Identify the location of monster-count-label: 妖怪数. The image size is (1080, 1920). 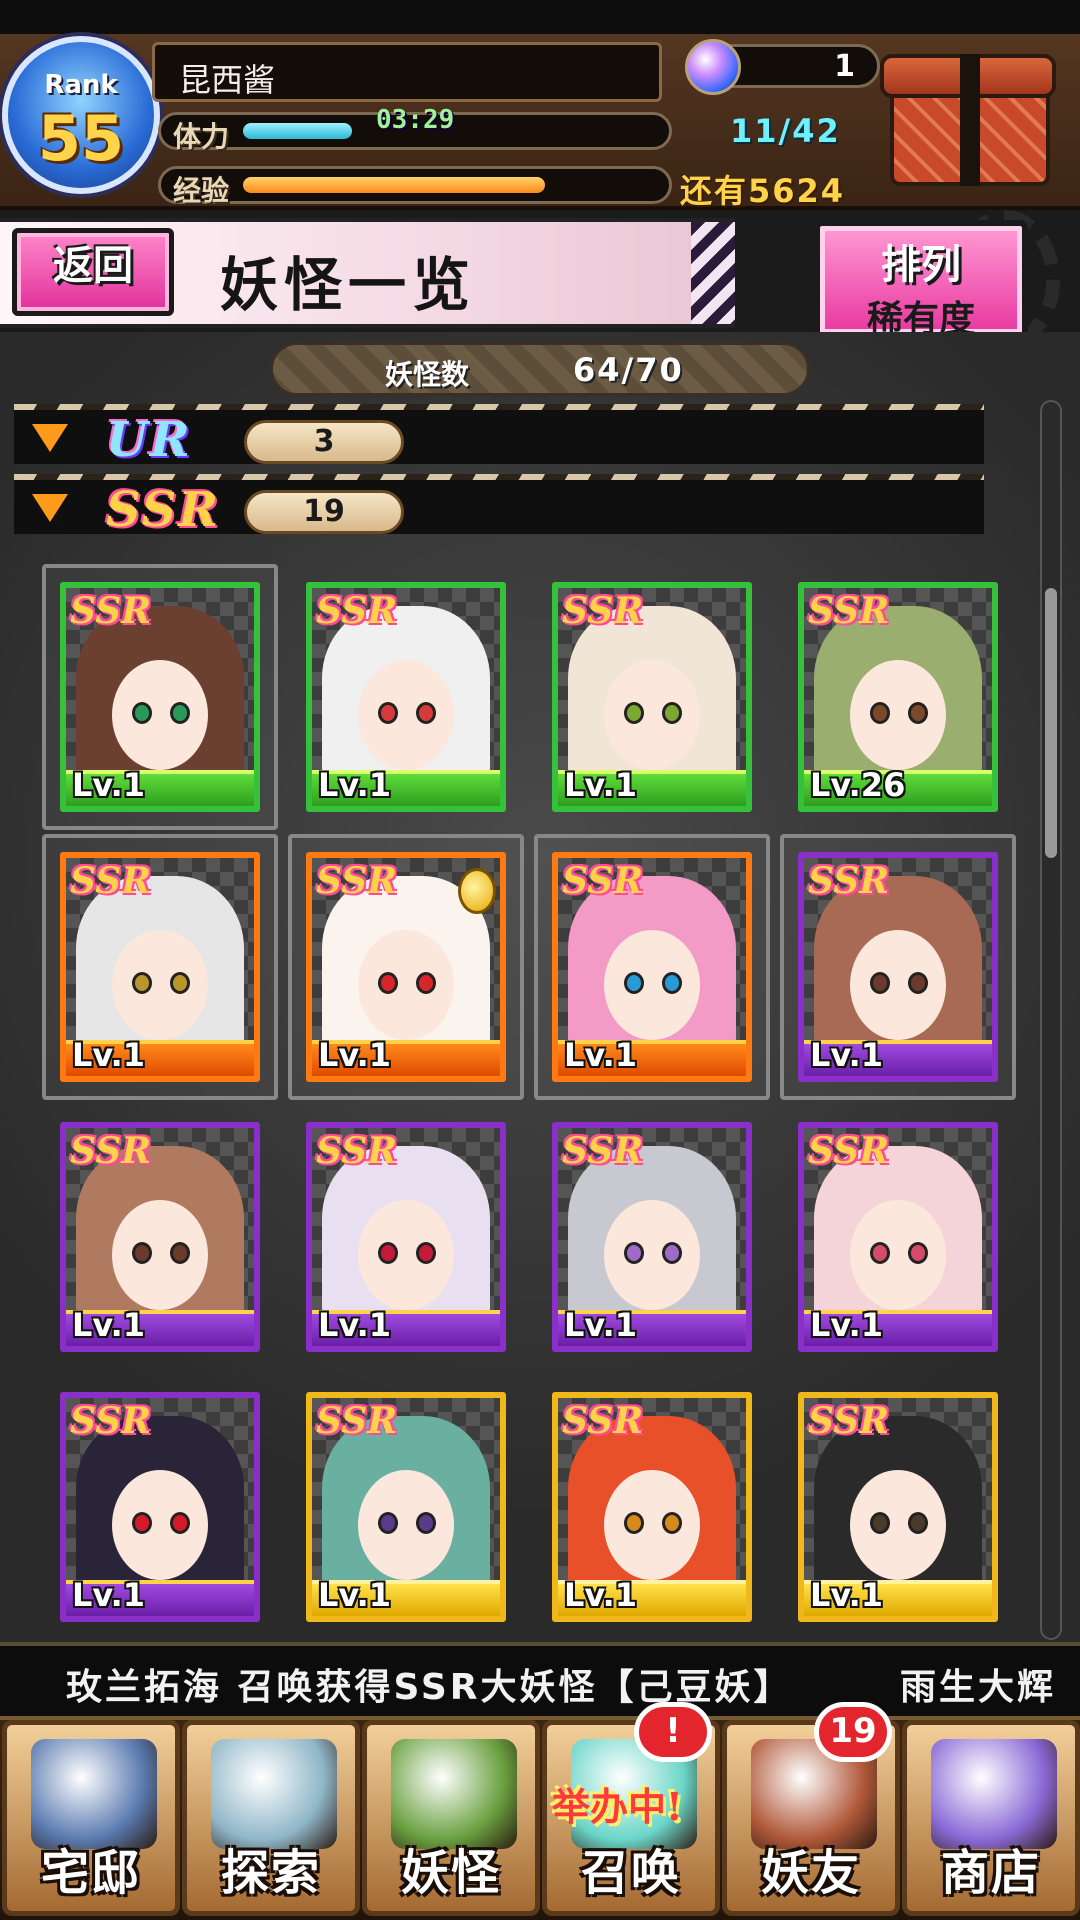
(427, 374).